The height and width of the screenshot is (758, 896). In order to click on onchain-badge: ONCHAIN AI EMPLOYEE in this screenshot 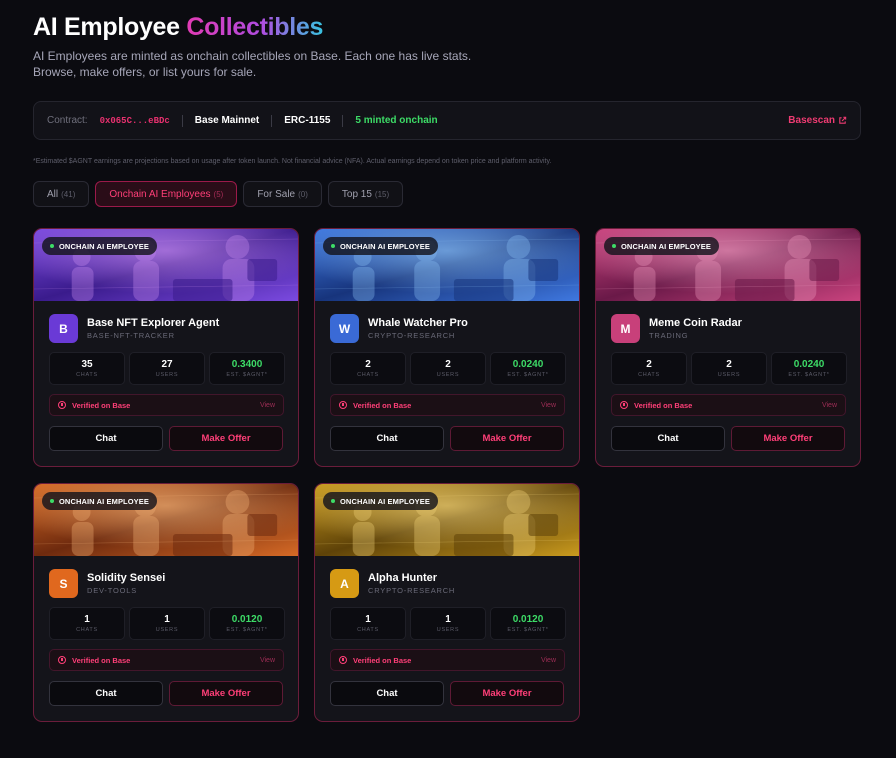, I will do `click(99, 501)`.